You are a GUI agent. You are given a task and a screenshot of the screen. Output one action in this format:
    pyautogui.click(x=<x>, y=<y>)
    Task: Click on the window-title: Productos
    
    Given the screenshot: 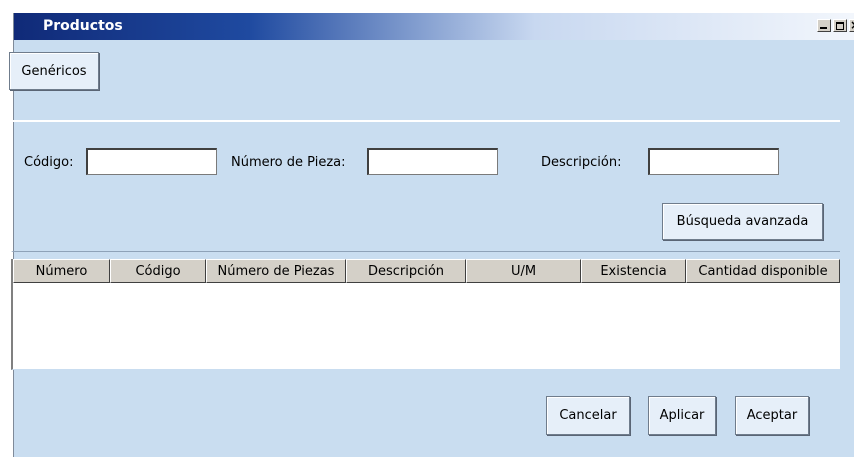 What is the action you would take?
    pyautogui.click(x=83, y=26)
    